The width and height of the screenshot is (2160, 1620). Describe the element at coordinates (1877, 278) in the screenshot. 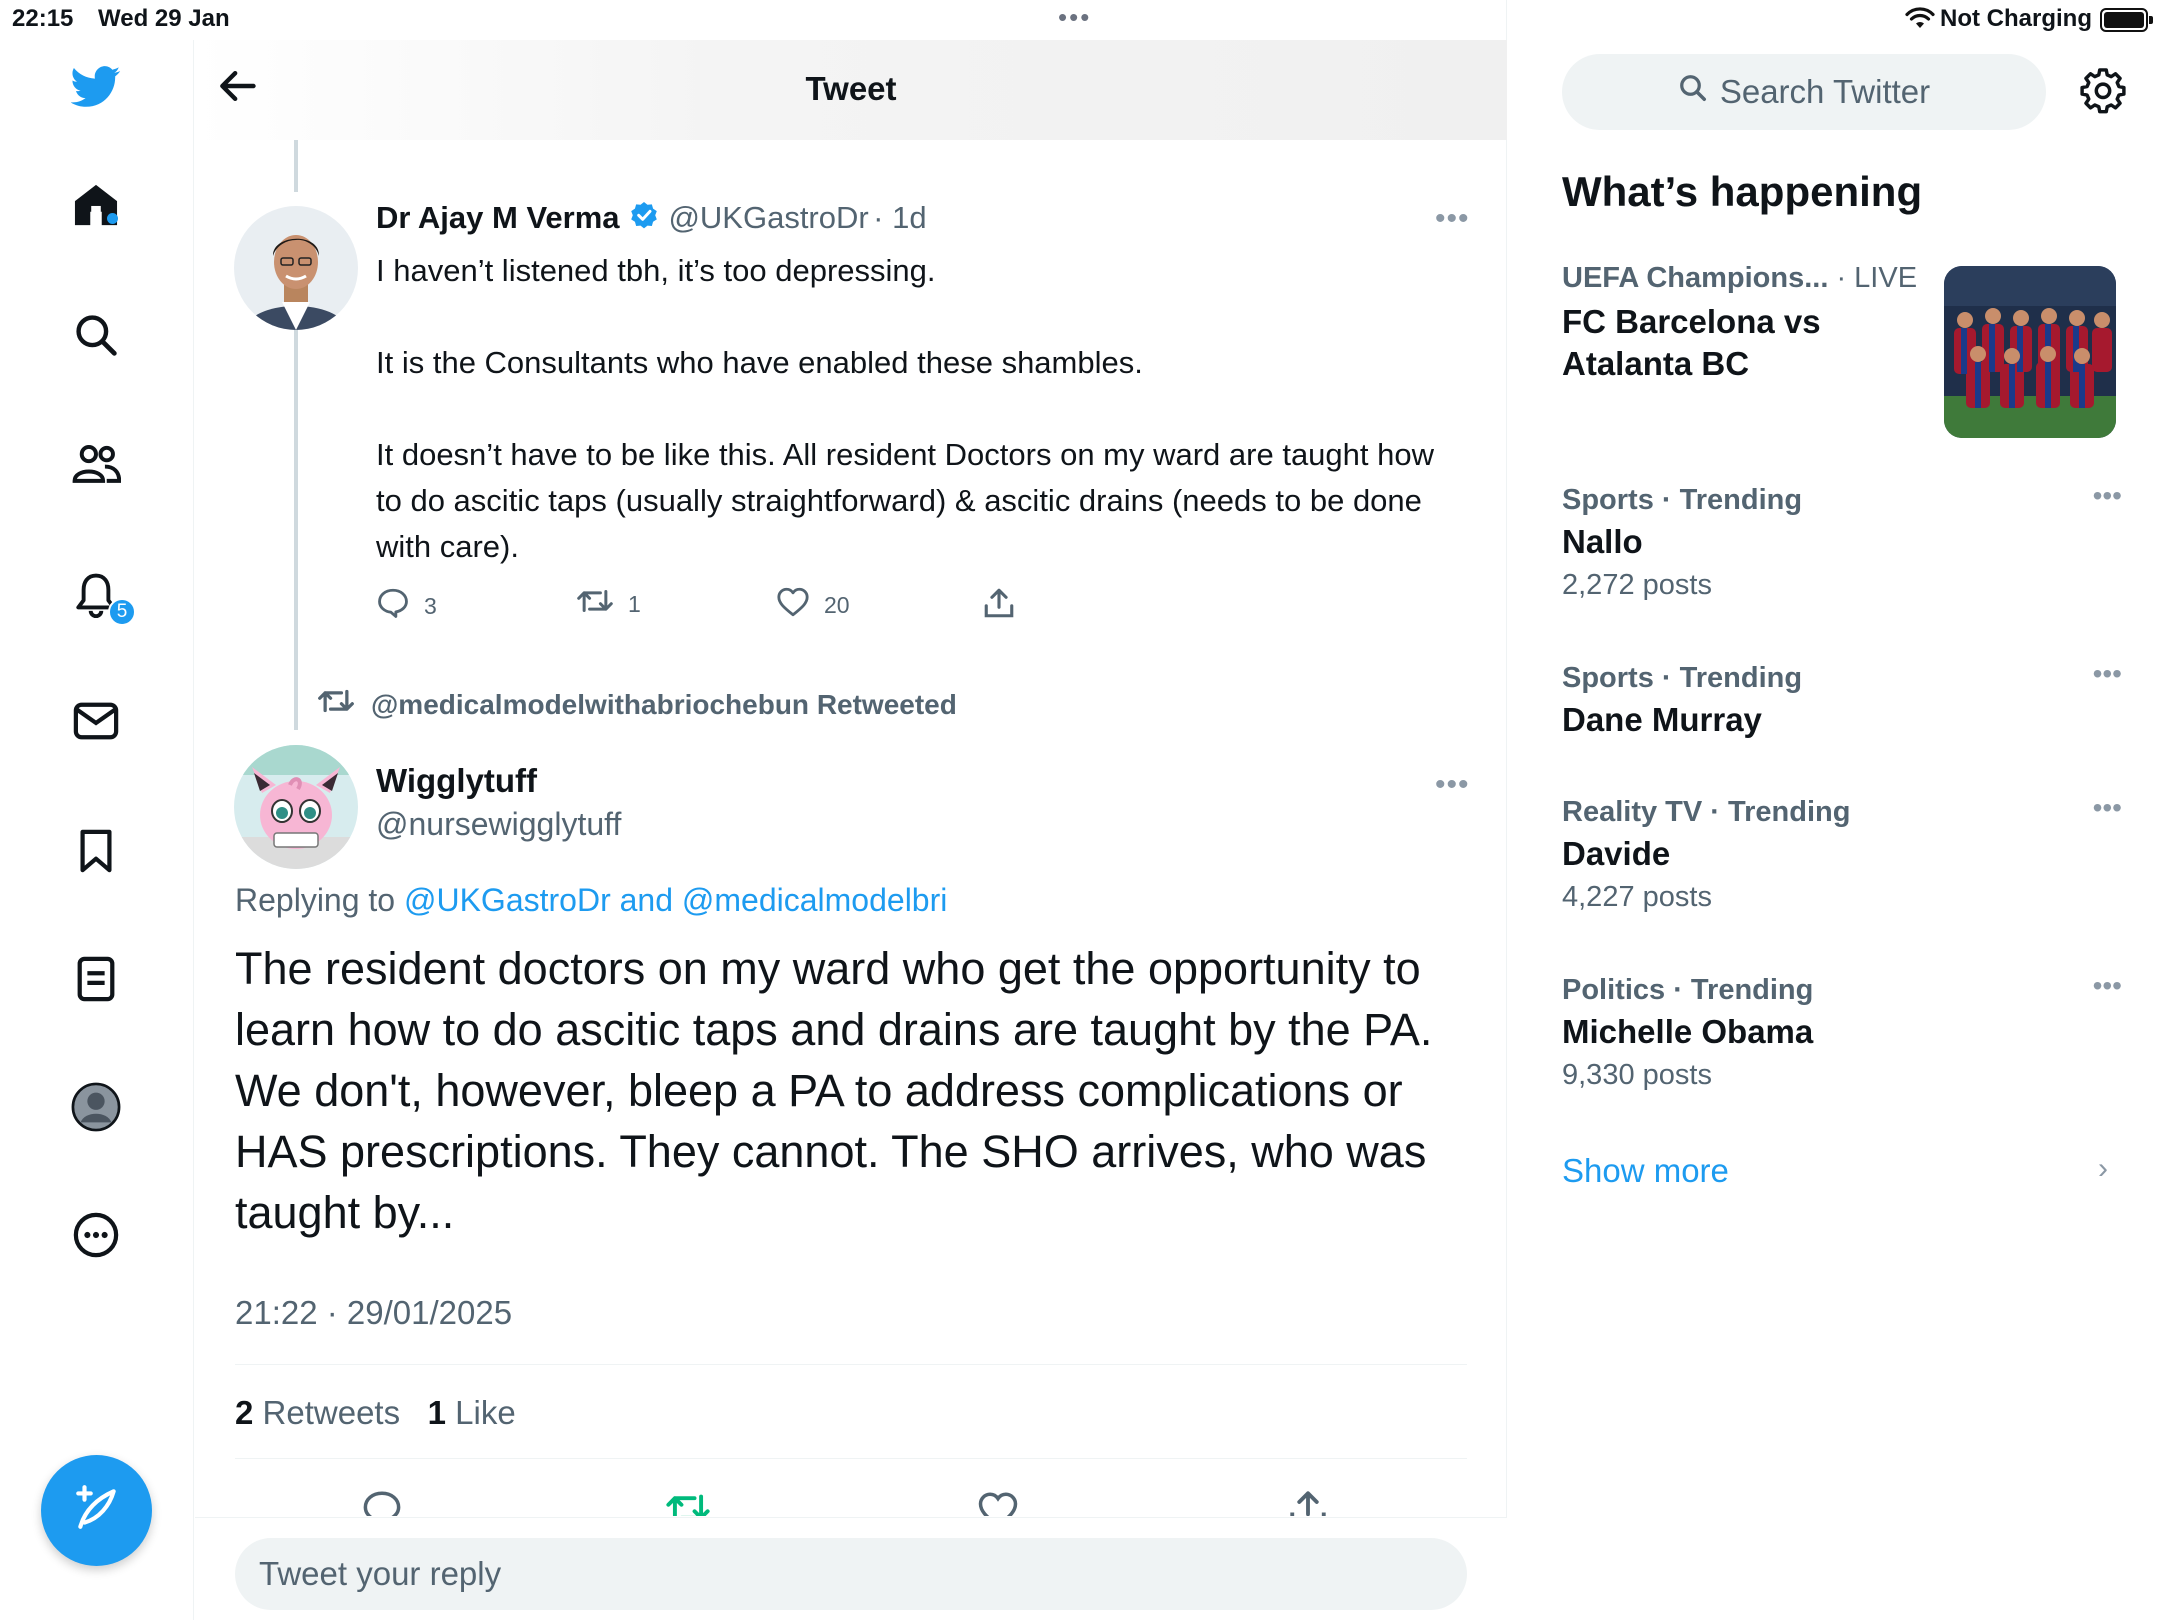

I see `live-badge: · LIVE` at that location.